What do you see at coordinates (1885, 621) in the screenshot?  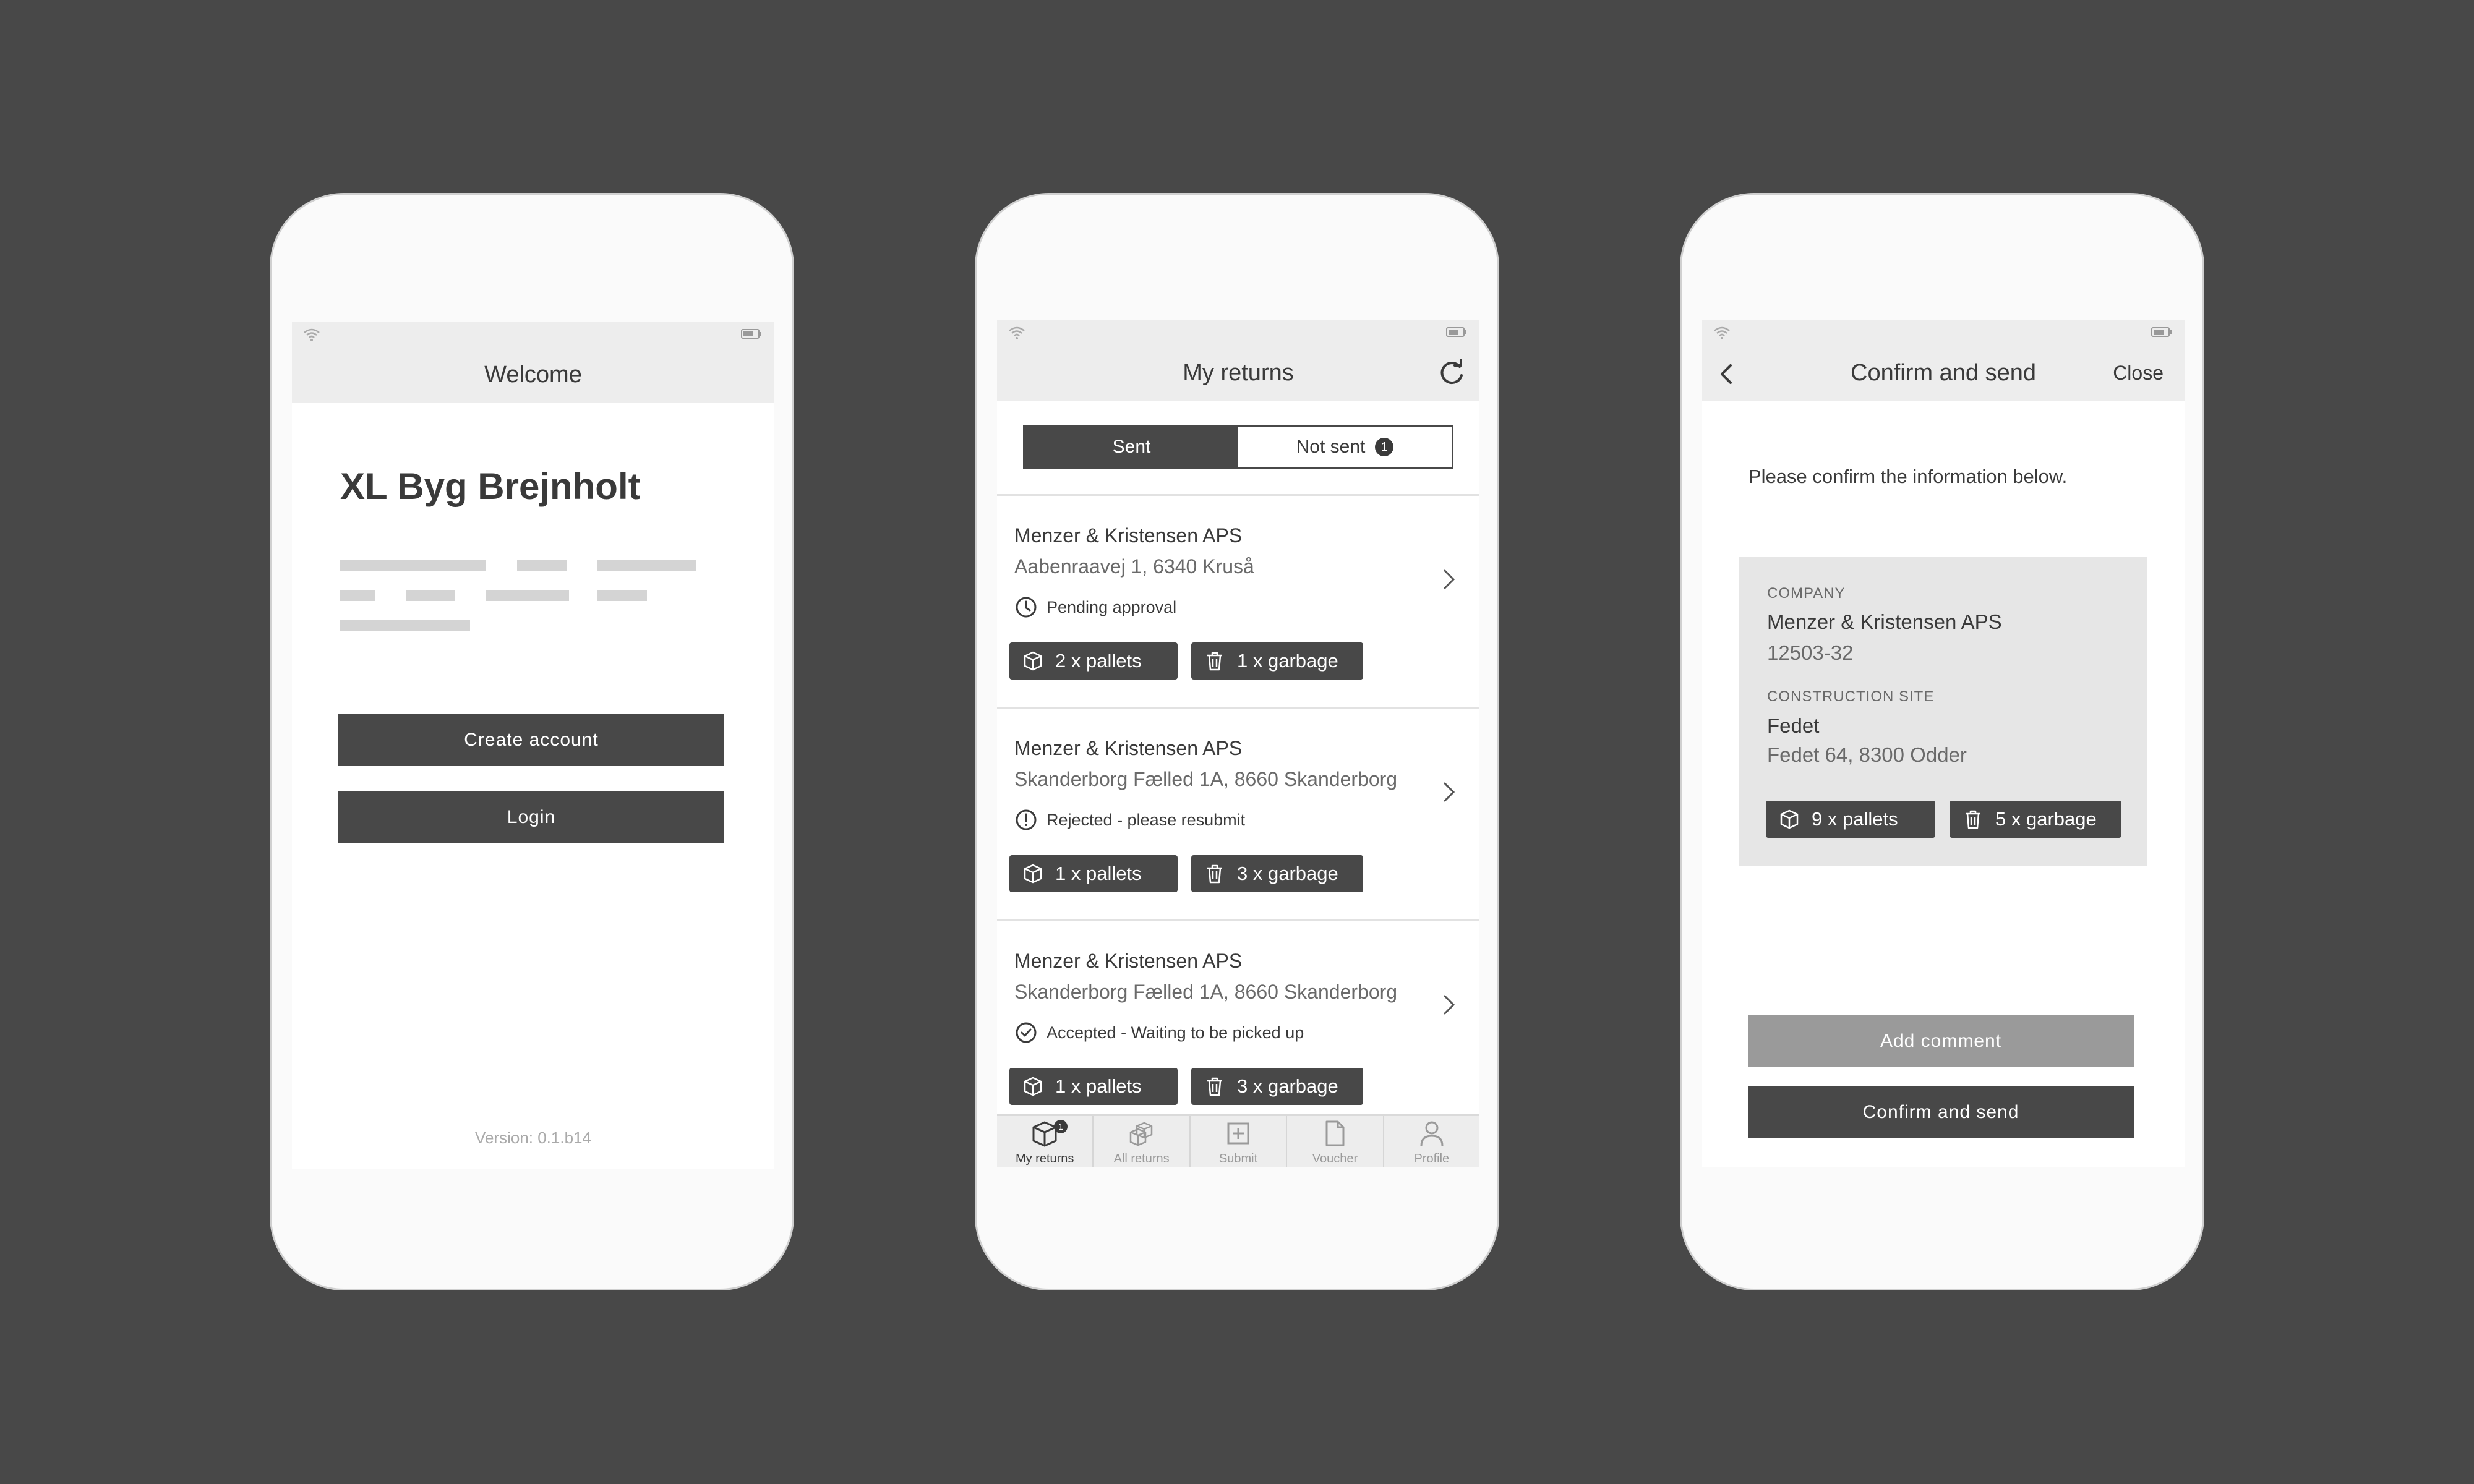 I see `company-name: Menzer & Kristensen APS` at bounding box center [1885, 621].